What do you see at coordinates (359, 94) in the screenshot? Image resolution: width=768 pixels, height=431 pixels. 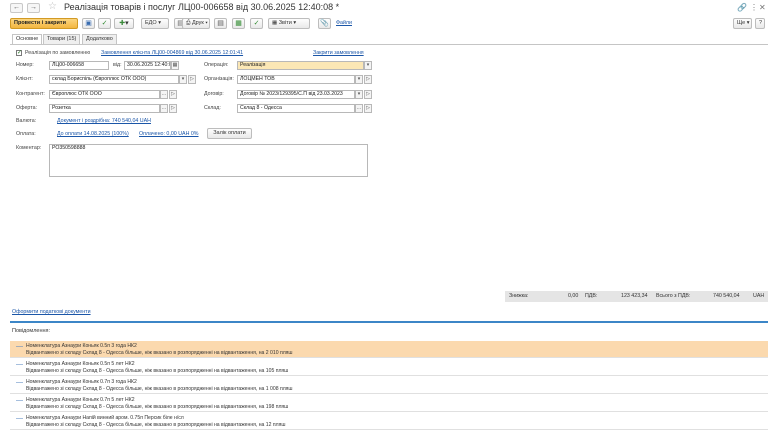 I see `contract-dropdown-icon: ▾` at bounding box center [359, 94].